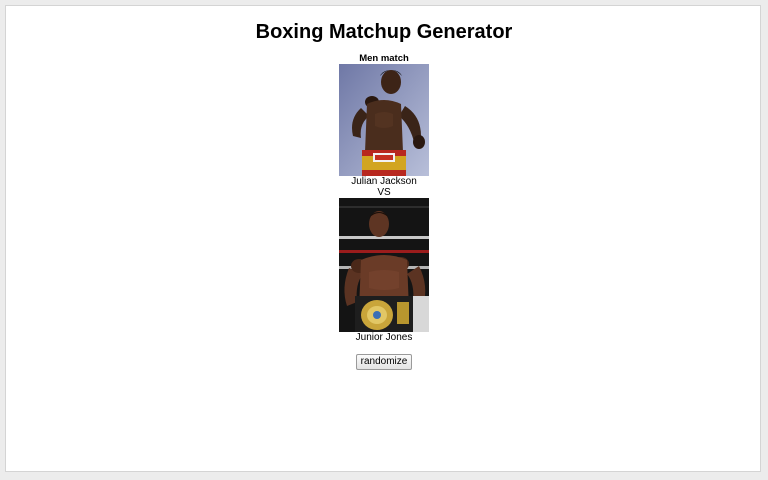 This screenshot has height=480, width=768. What do you see at coordinates (384, 32) in the screenshot?
I see `page-title: Boxing Matchup Generator` at bounding box center [384, 32].